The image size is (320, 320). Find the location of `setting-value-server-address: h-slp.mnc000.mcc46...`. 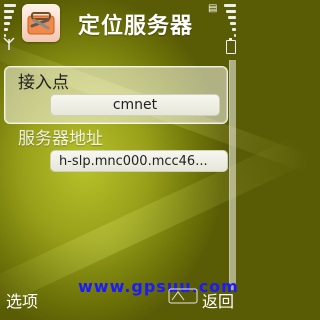

setting-value-server-address: h-slp.mnc000.mcc46... is located at coordinates (139, 161).